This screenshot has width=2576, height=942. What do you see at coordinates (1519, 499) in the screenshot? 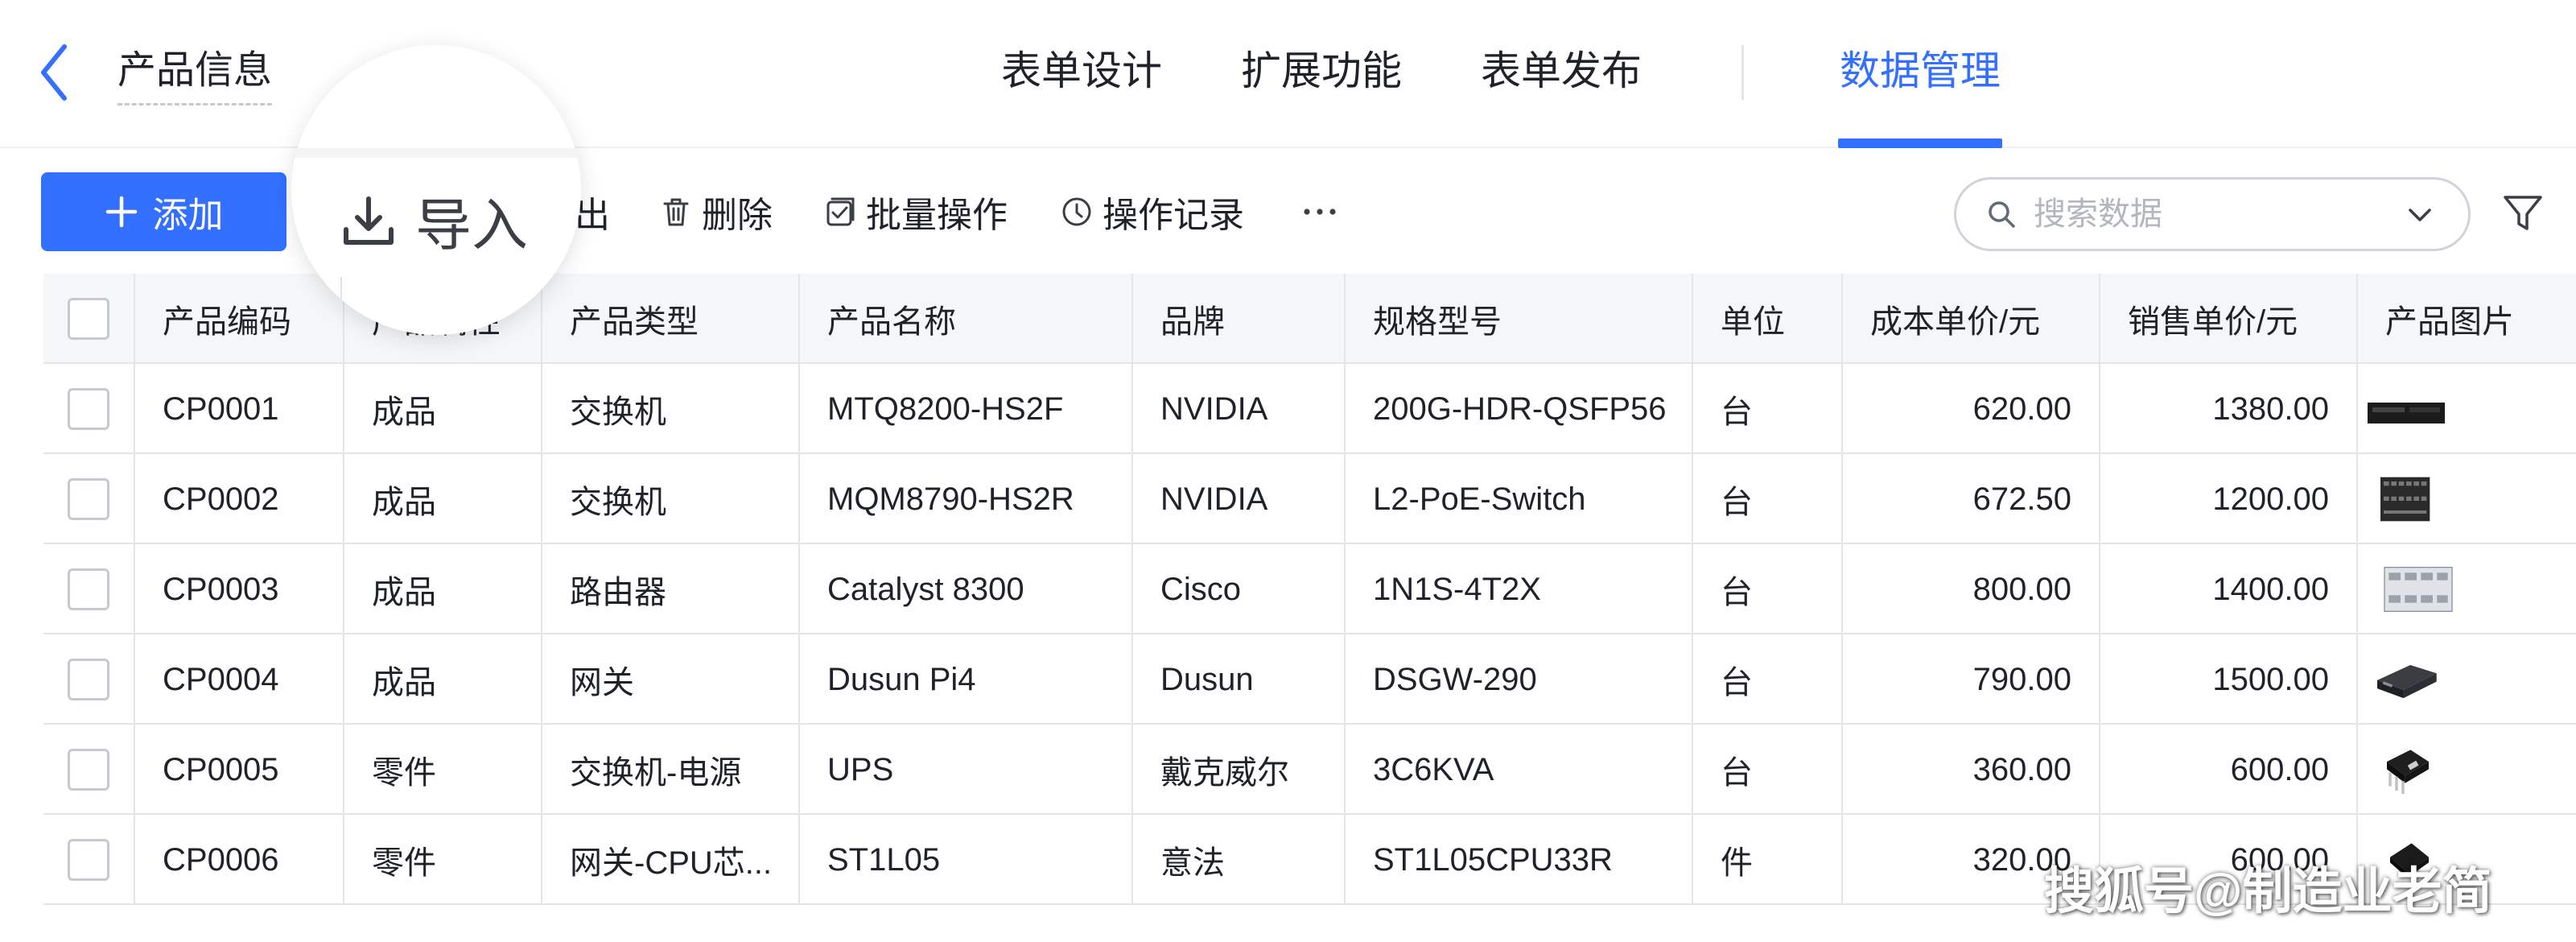
I see `cell-spec: L2-PoE-Switch` at bounding box center [1519, 499].